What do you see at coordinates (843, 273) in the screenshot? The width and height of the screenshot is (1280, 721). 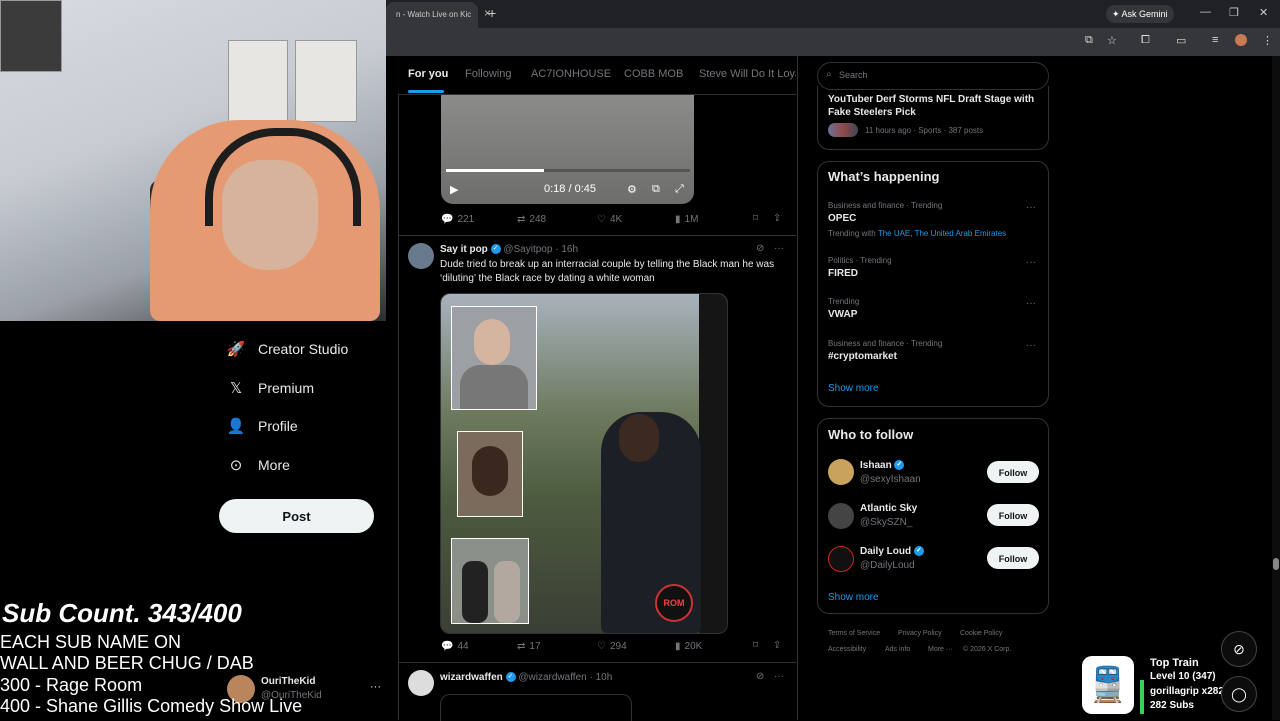 I see `trend-title: FIRED` at bounding box center [843, 273].